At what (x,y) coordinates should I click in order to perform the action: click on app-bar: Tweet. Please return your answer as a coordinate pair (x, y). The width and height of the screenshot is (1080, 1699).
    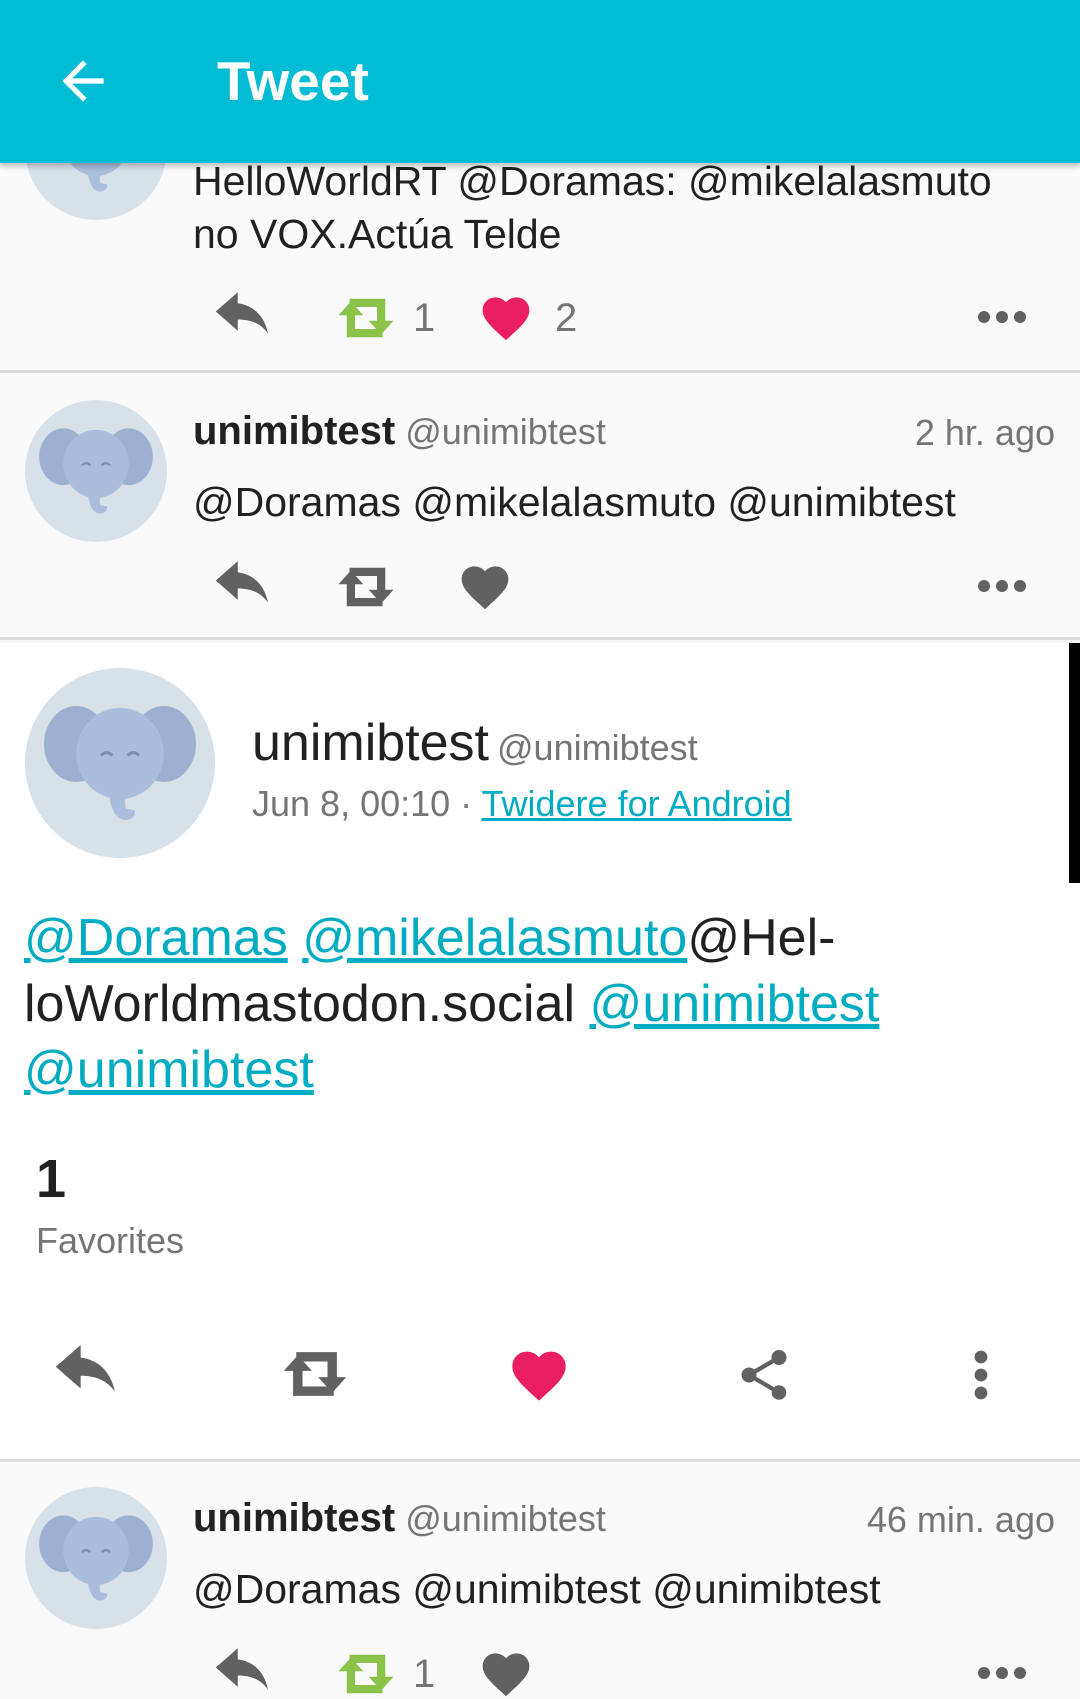
    Looking at the image, I should click on (540, 81).